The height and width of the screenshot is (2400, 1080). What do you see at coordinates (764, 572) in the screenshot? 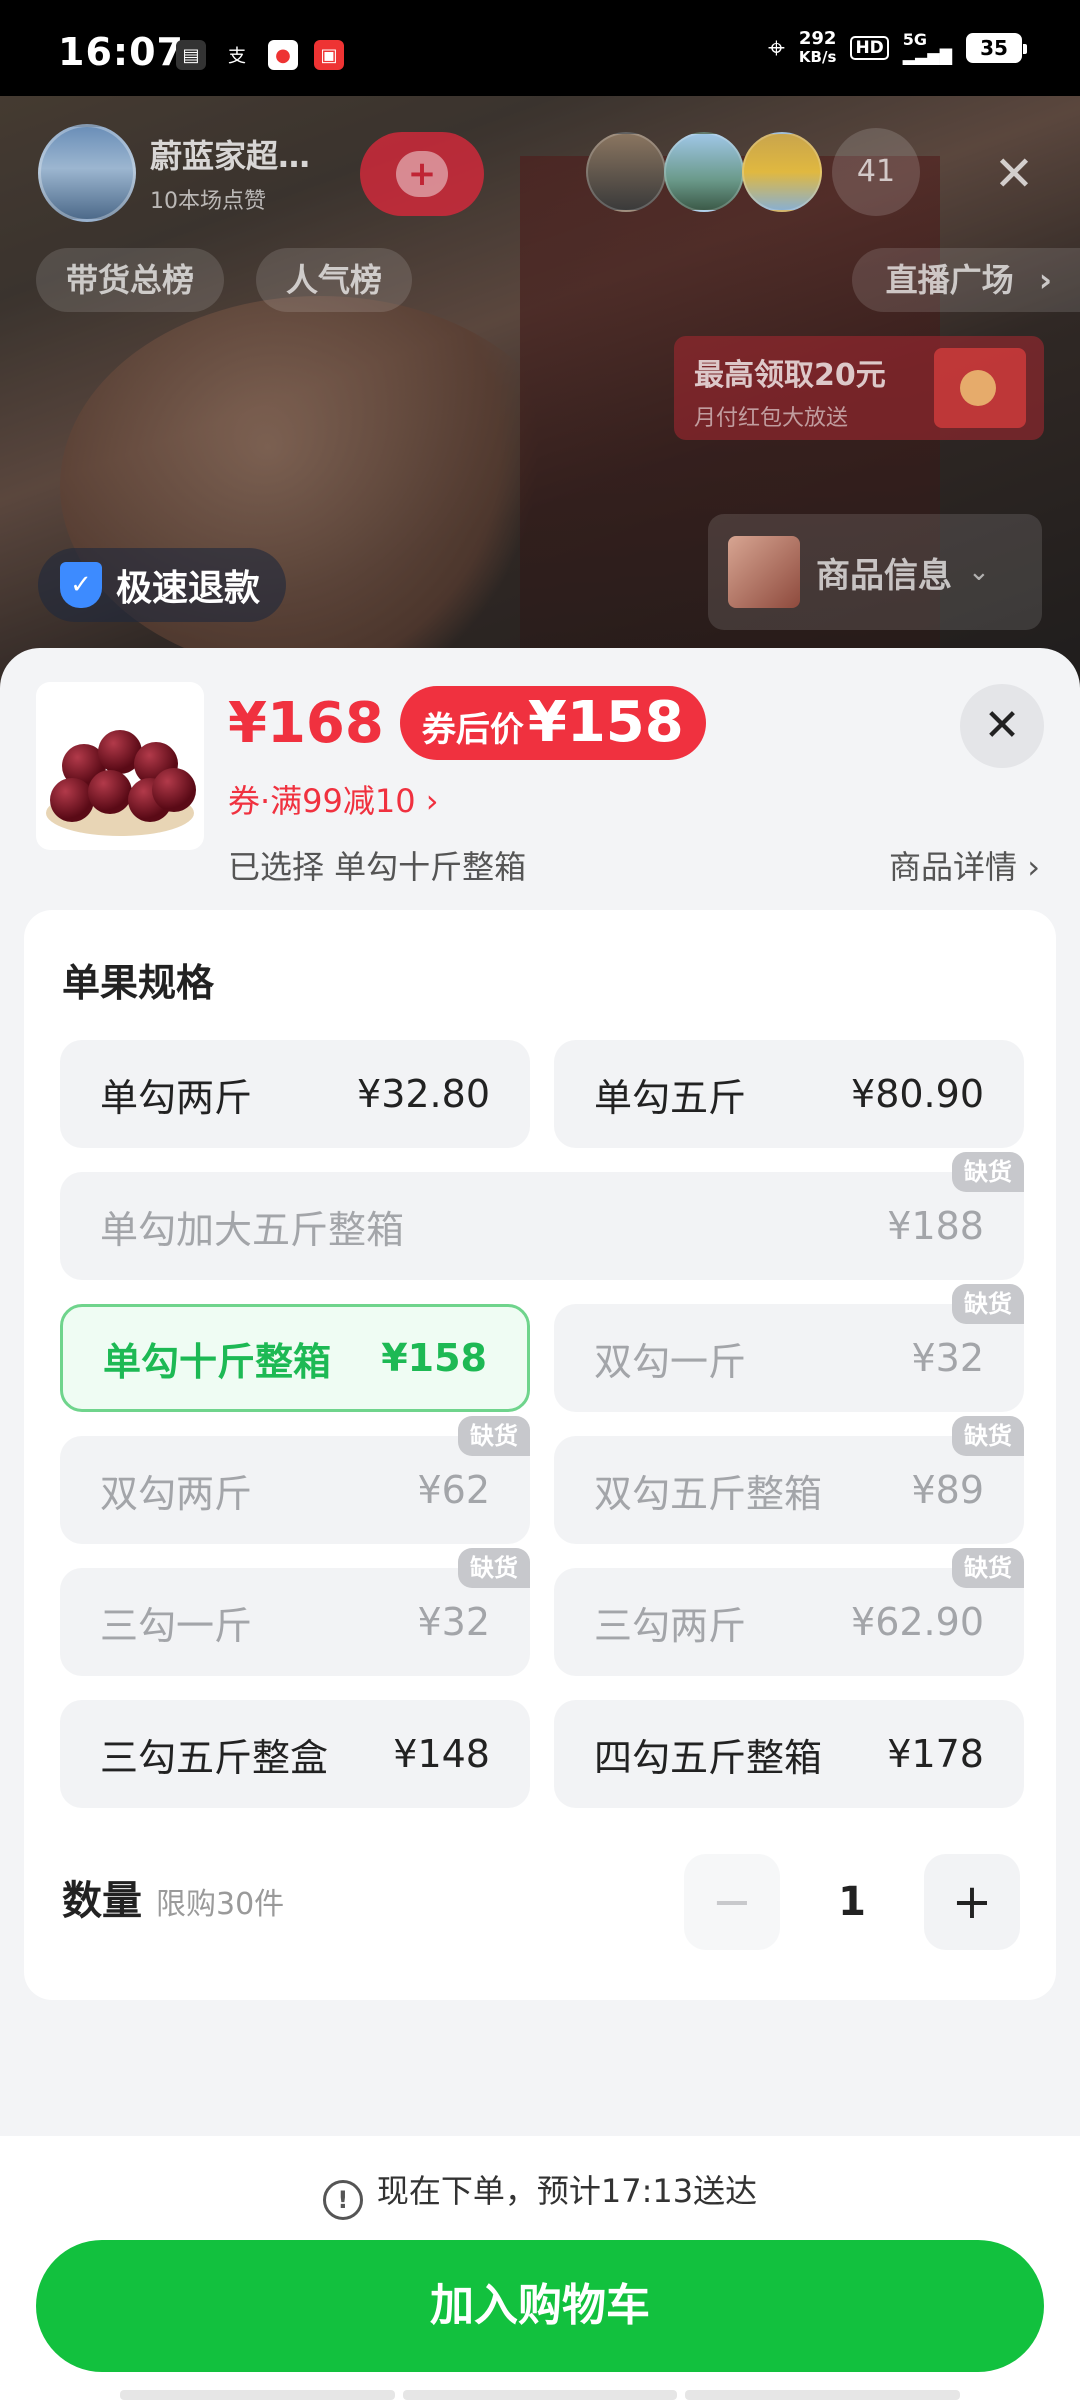
I see `product-thumbnail` at bounding box center [764, 572].